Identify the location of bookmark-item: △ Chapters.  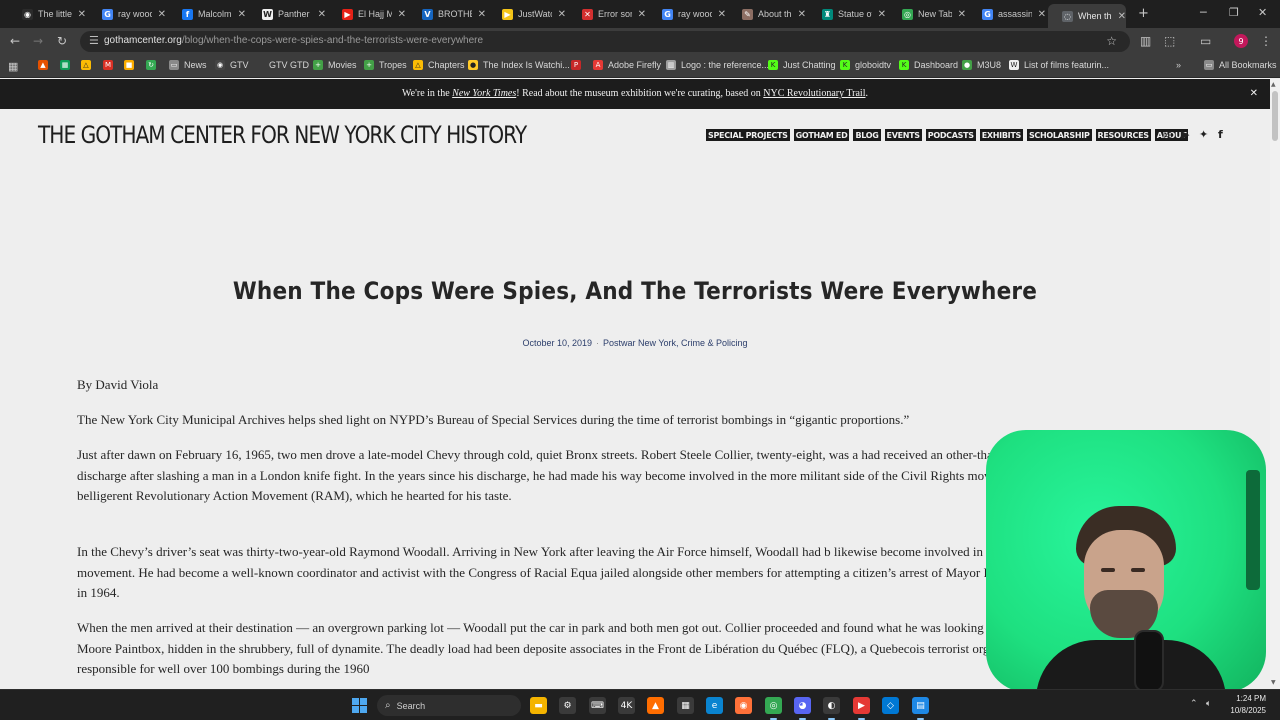
(439, 65).